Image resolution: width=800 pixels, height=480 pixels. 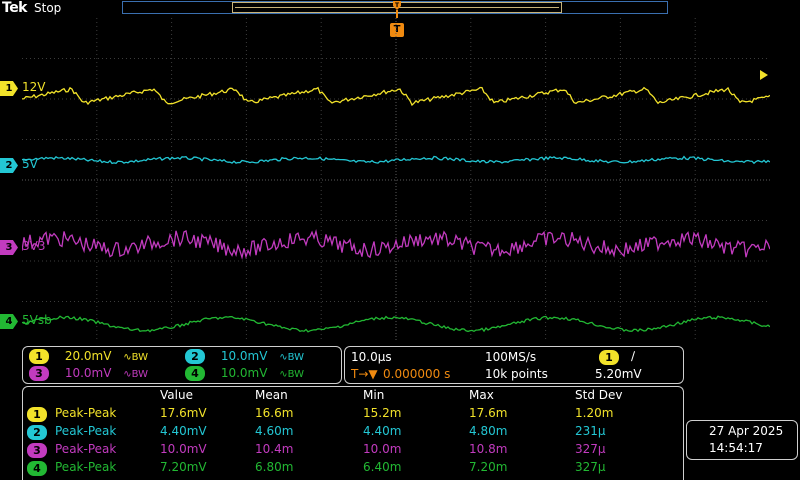 What do you see at coordinates (274, 431) in the screenshot?
I see `measurement-mean: 4.60m` at bounding box center [274, 431].